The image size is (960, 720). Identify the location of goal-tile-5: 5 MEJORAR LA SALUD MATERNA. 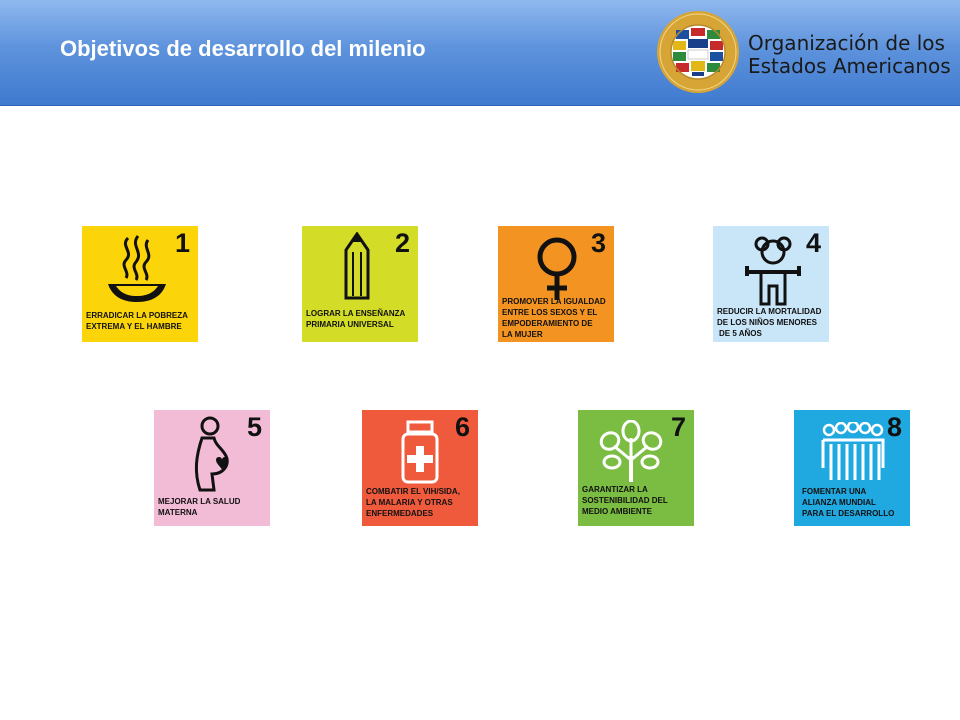
(212, 468).